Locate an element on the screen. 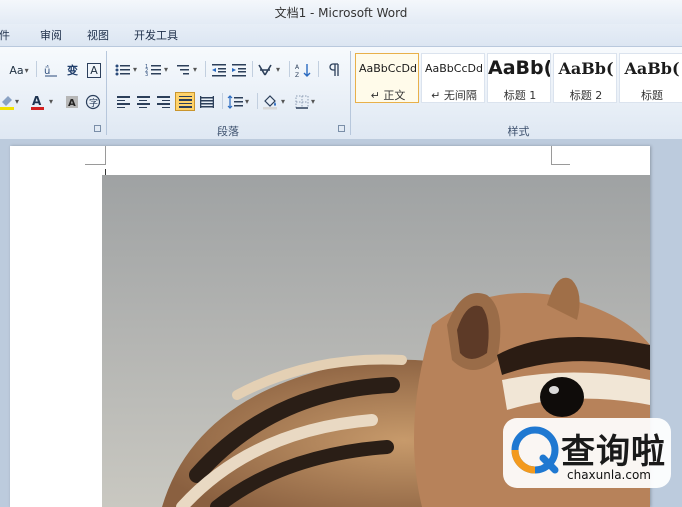  decrease-indent-button is located at coordinates (219, 70).